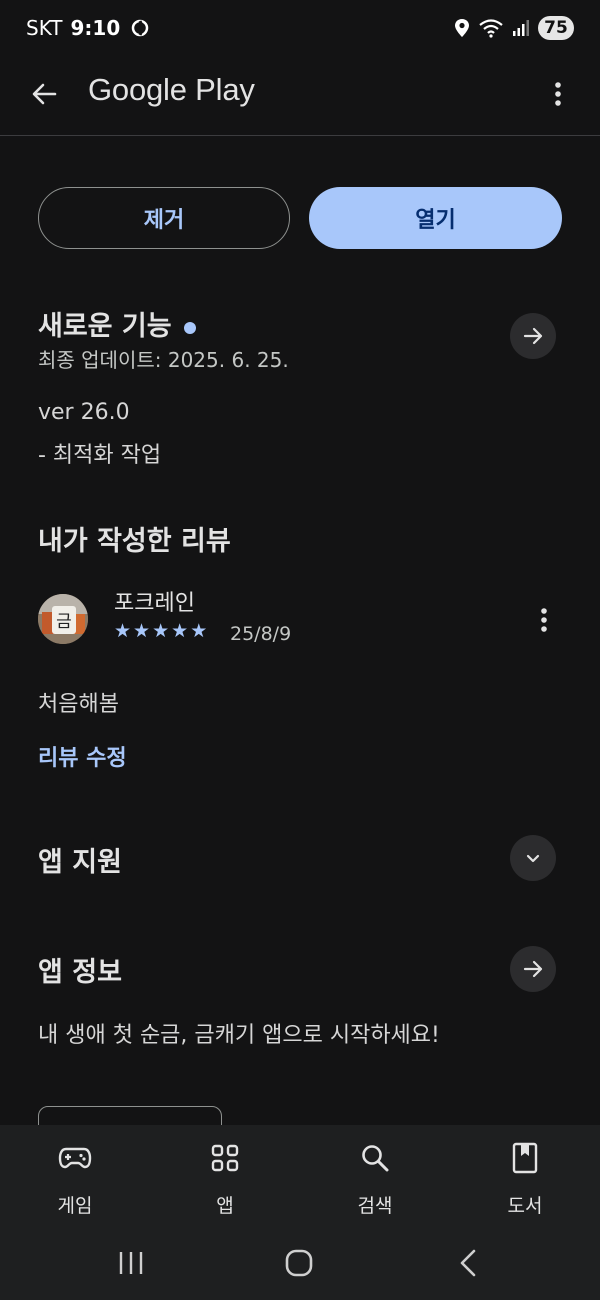  Describe the element at coordinates (462, 28) in the screenshot. I see `location-icon` at that location.